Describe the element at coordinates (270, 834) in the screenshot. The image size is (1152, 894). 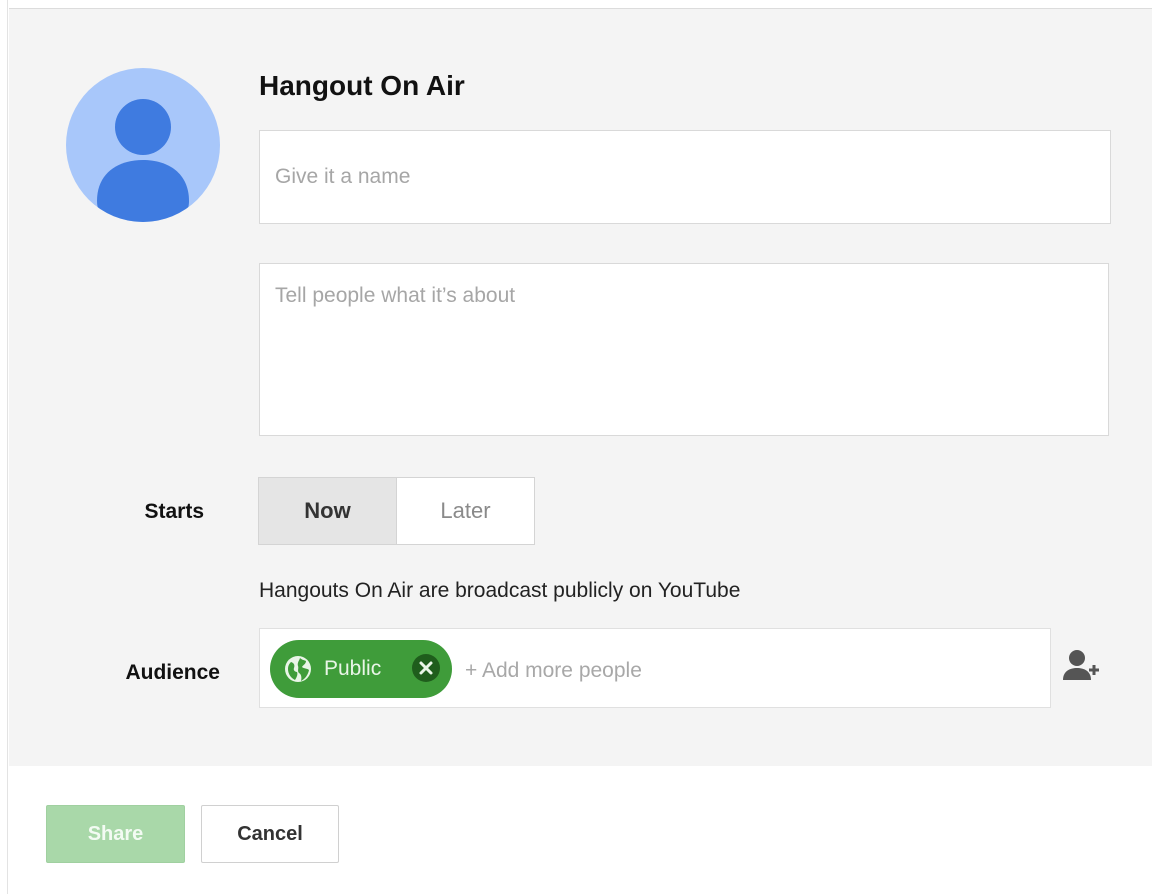
I see `cancel-button: Cancel` at that location.